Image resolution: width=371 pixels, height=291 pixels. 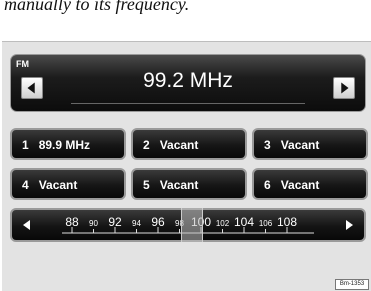 What do you see at coordinates (287, 222) in the screenshot?
I see `scale-tick-label: 108` at bounding box center [287, 222].